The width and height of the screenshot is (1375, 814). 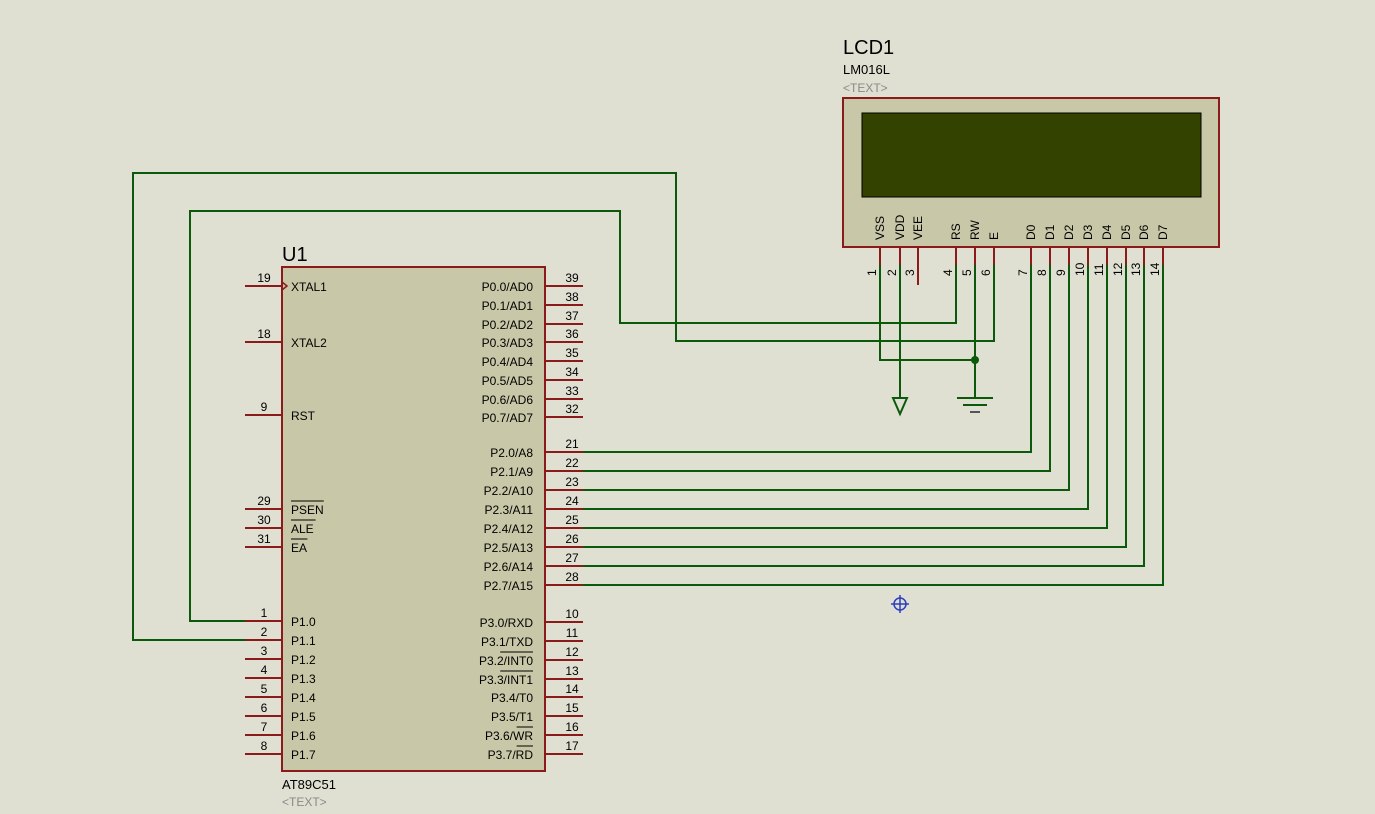 I want to click on pin-name: P3.2/INT0, so click(x=506, y=661).